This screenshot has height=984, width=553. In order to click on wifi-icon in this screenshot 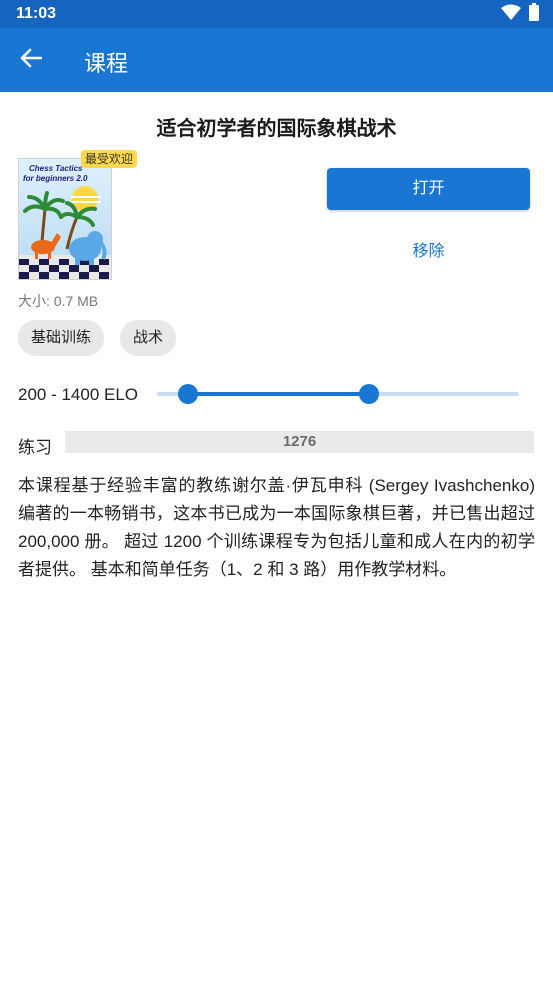, I will do `click(511, 14)`.